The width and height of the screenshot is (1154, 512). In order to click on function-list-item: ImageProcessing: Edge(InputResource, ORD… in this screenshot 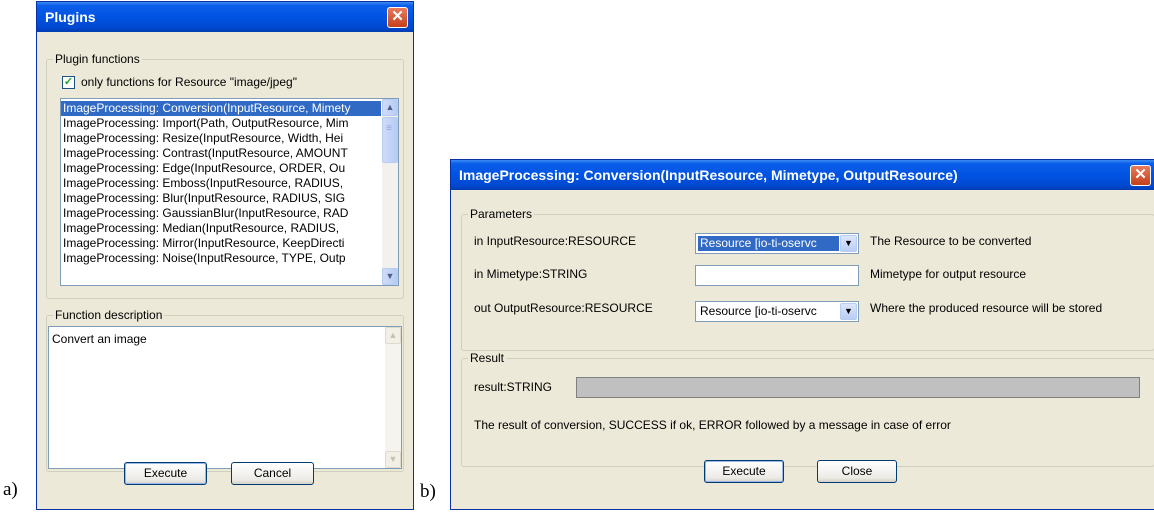, I will do `click(221, 168)`.